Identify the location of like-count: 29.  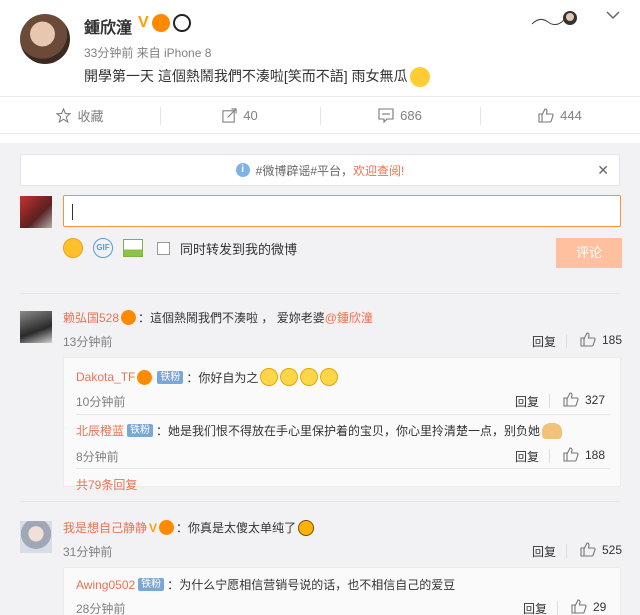
(600, 606).